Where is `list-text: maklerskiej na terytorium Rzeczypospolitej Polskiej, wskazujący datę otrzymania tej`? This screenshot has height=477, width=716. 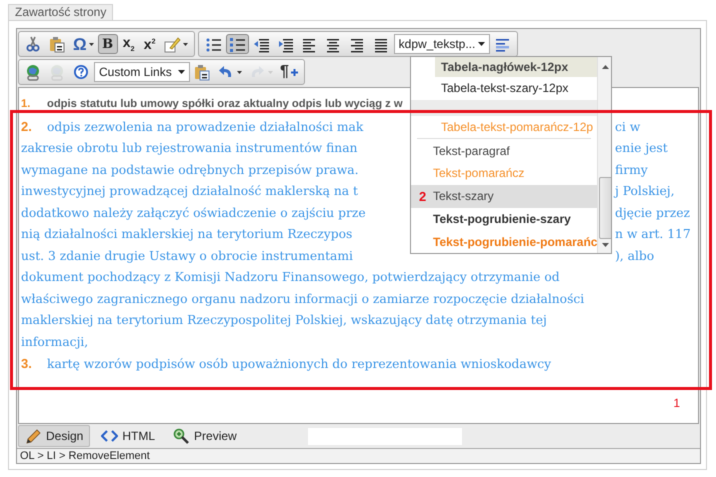 list-text: maklerskiej na terytorium Rzeczypospolitej Polskiej, wskazujący datę otrzymania tej is located at coordinates (284, 320).